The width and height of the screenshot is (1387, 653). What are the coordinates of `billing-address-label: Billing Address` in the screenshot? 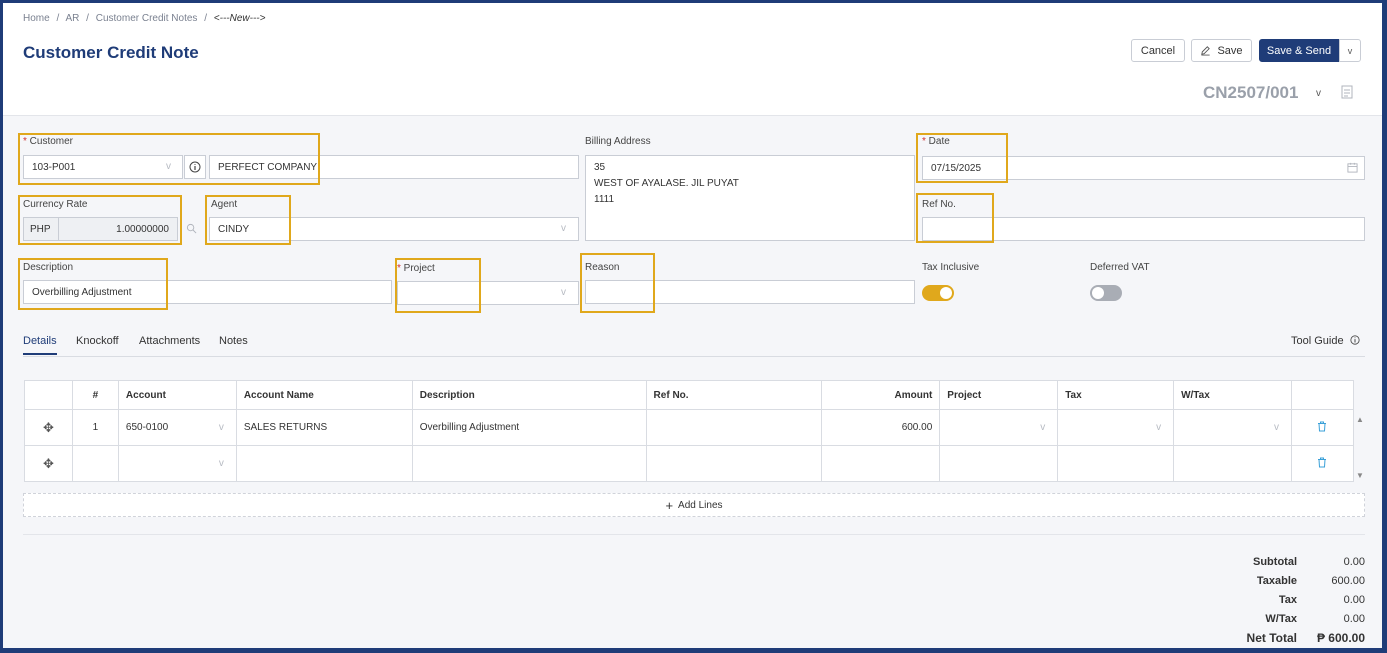 It's located at (618, 141).